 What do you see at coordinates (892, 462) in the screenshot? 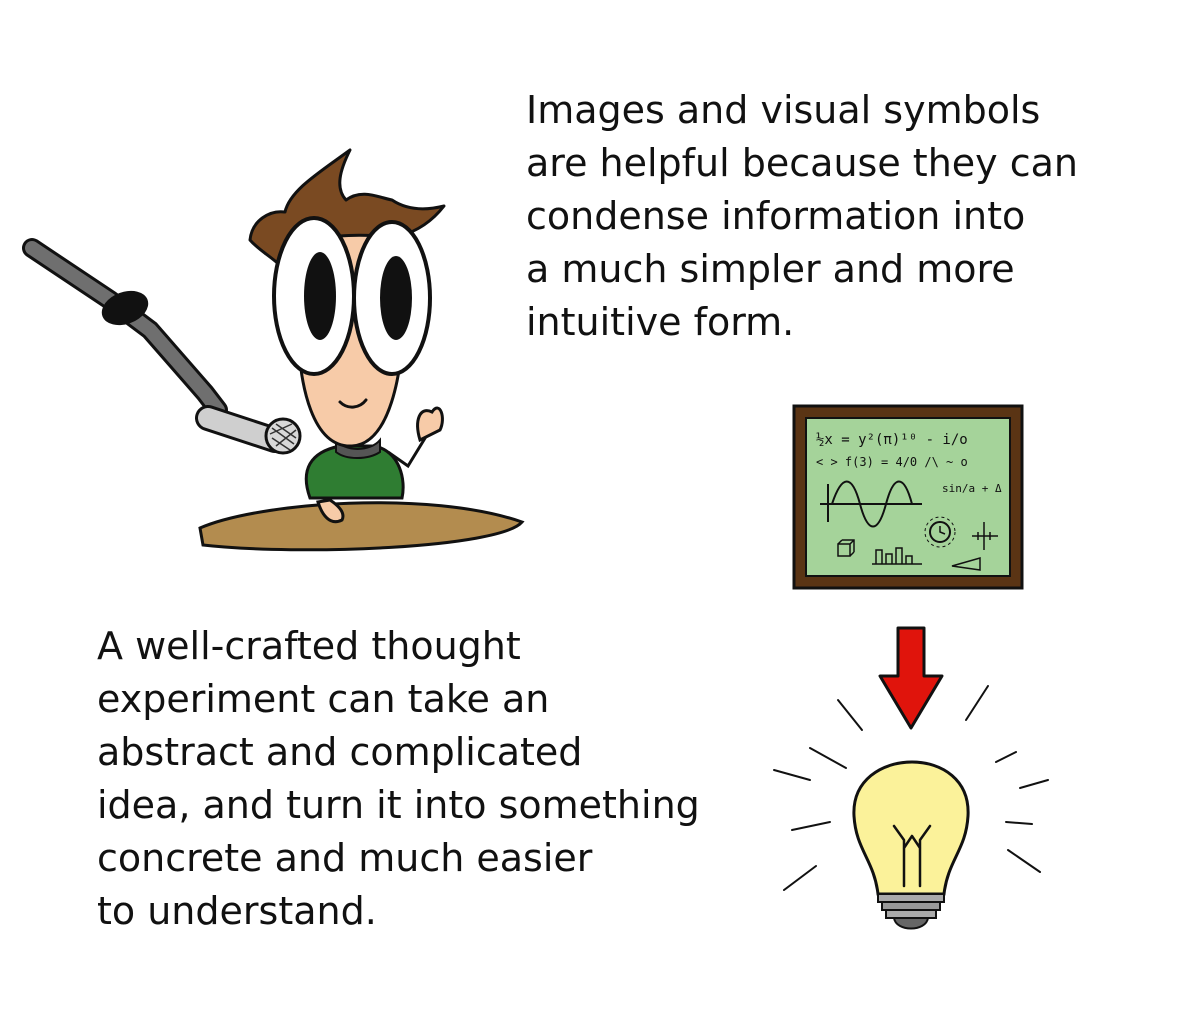
I see `board-formula-2: < > f(3) = 4/0 /\ ~ o` at bounding box center [892, 462].